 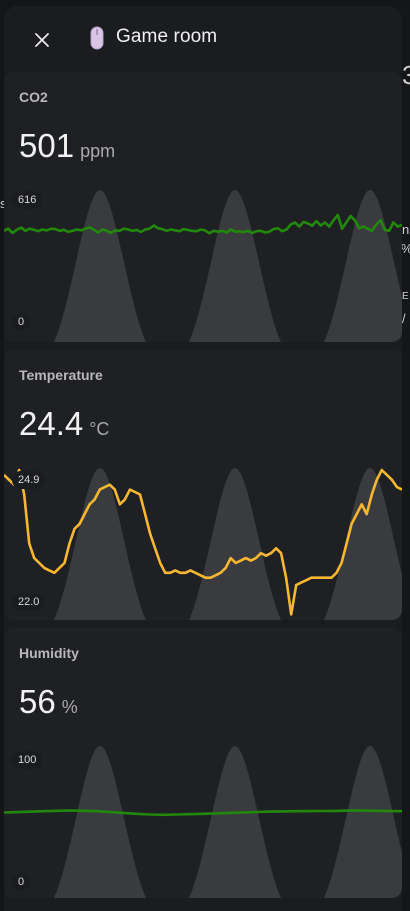 What do you see at coordinates (37, 701) in the screenshot?
I see `value-number: 56` at bounding box center [37, 701].